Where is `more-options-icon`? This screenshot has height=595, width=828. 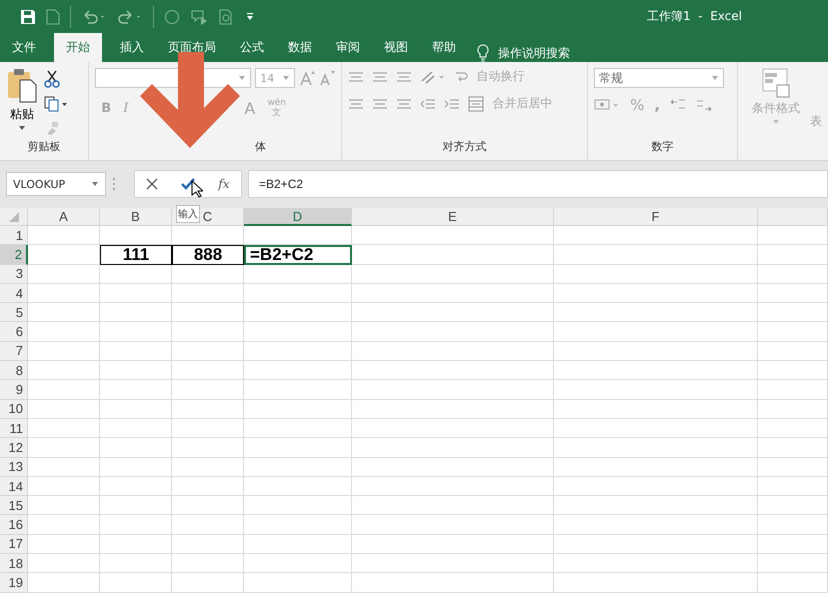
more-options-icon is located at coordinates (114, 184).